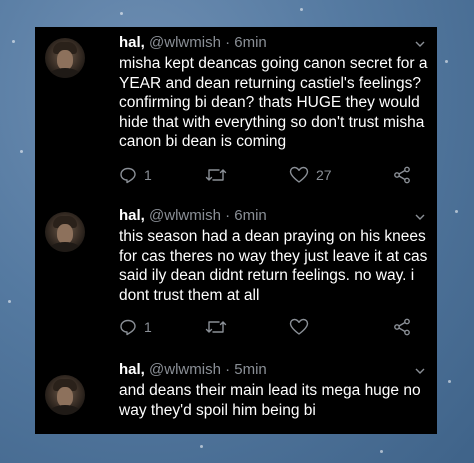 The height and width of the screenshot is (463, 474). What do you see at coordinates (250, 369) in the screenshot?
I see `timestamp: 5min` at bounding box center [250, 369].